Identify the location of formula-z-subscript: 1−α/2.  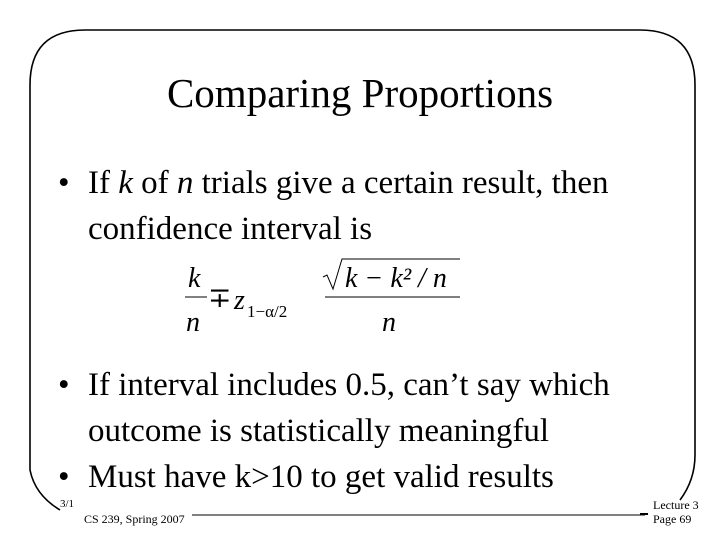
(267, 311).